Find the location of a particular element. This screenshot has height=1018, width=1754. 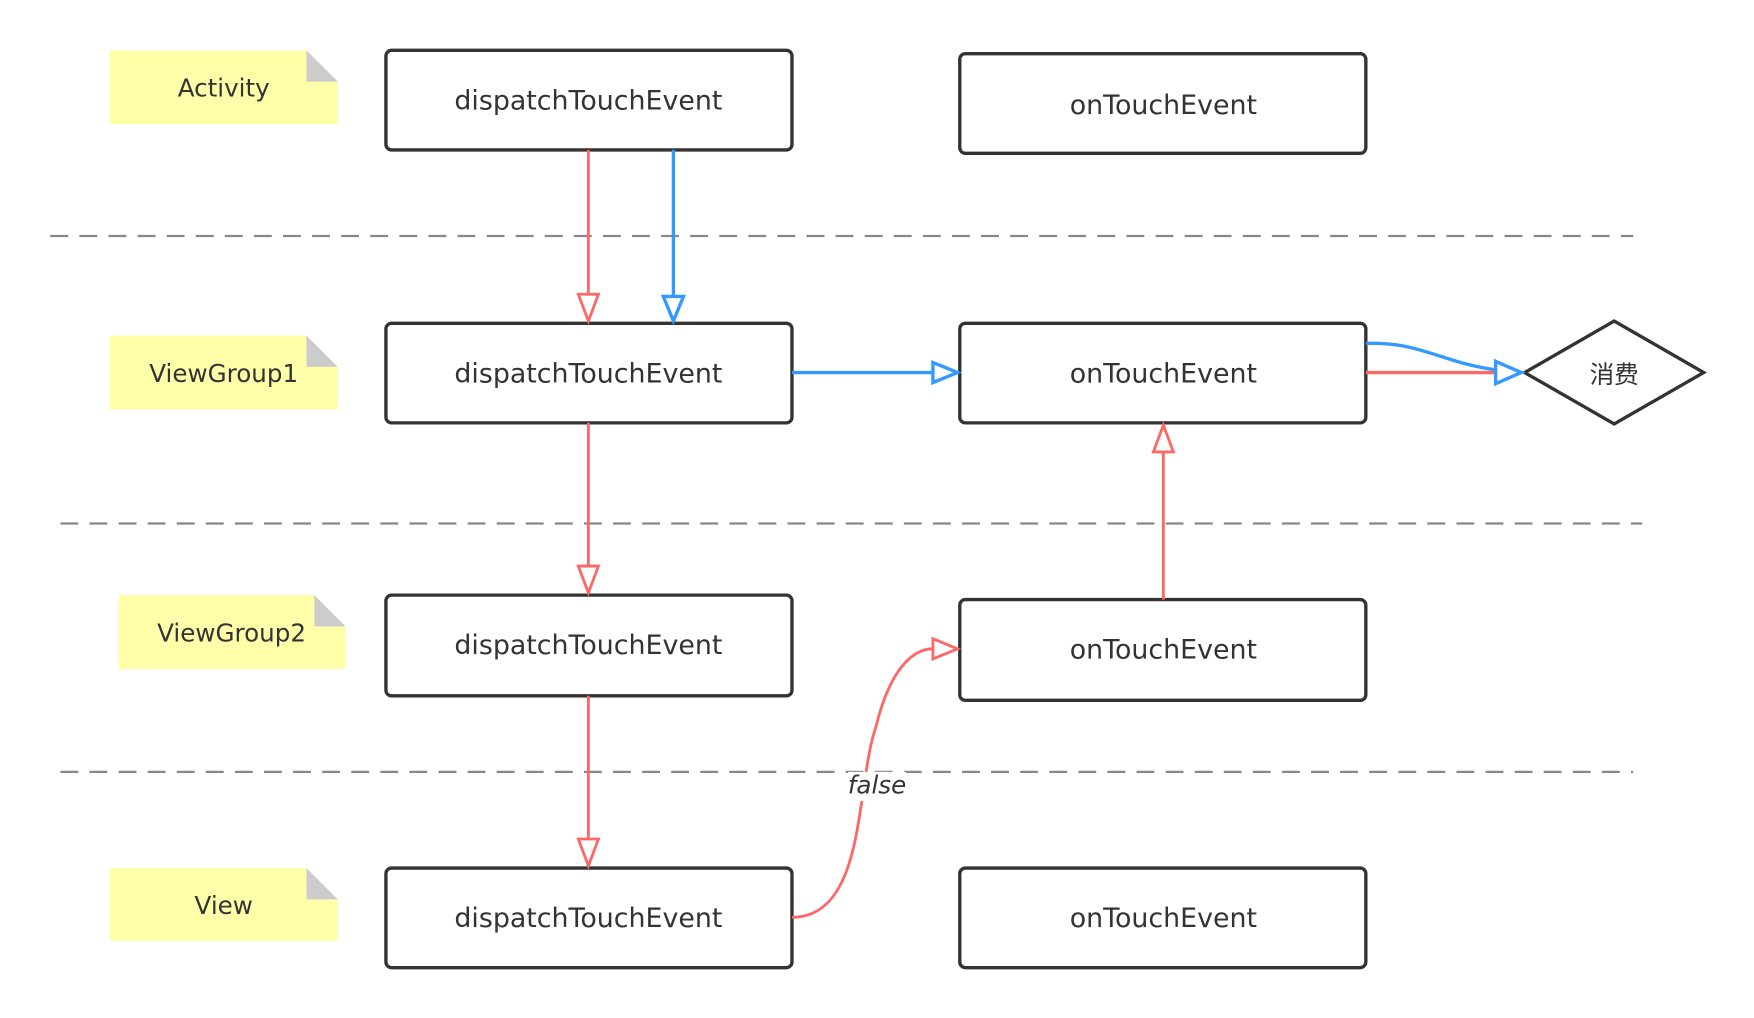

activity-ontouch-box: onTouchEvent is located at coordinates (1163, 103).